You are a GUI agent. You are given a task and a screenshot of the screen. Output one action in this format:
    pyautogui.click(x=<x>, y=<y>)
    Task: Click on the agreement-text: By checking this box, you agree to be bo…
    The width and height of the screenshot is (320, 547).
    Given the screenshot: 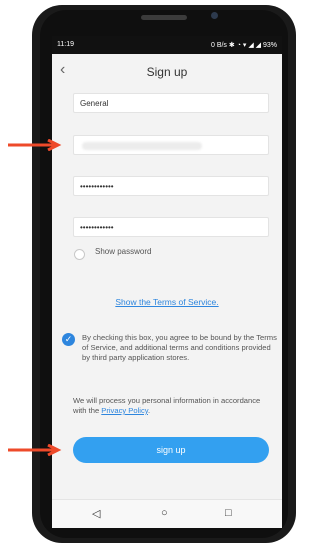 What is the action you would take?
    pyautogui.click(x=179, y=347)
    